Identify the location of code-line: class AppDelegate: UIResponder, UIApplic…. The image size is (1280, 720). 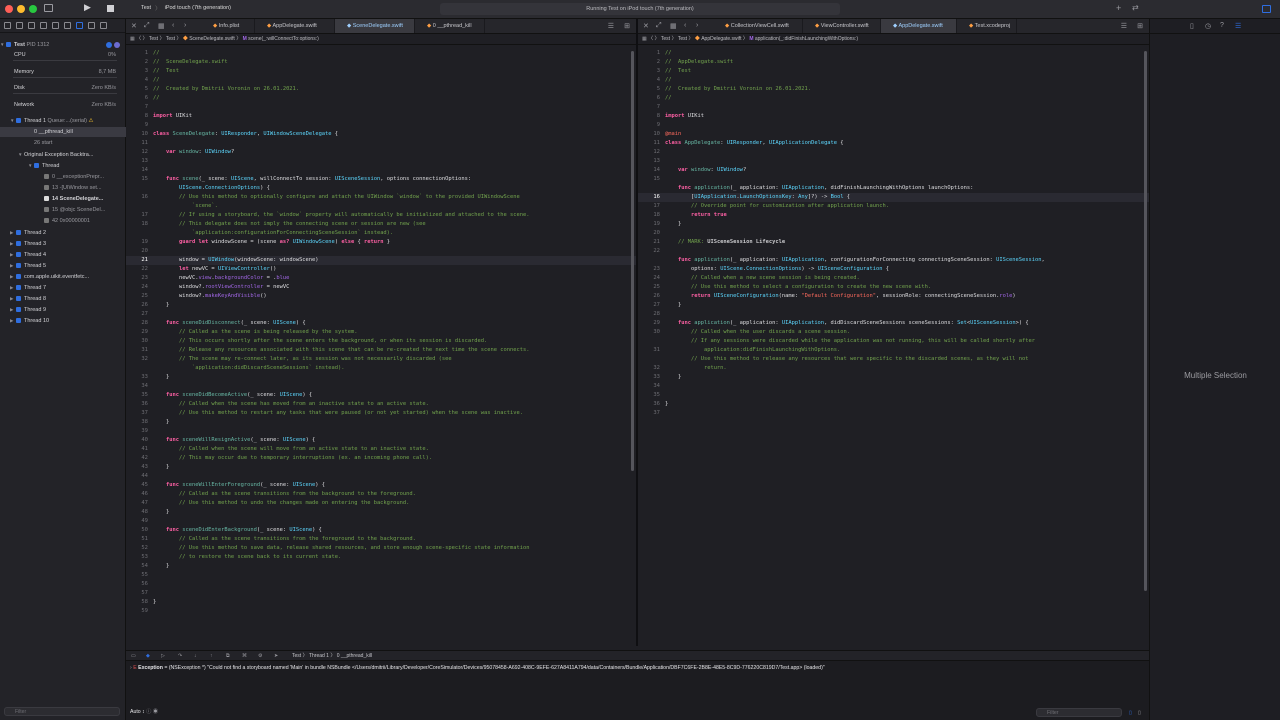
(855, 143).